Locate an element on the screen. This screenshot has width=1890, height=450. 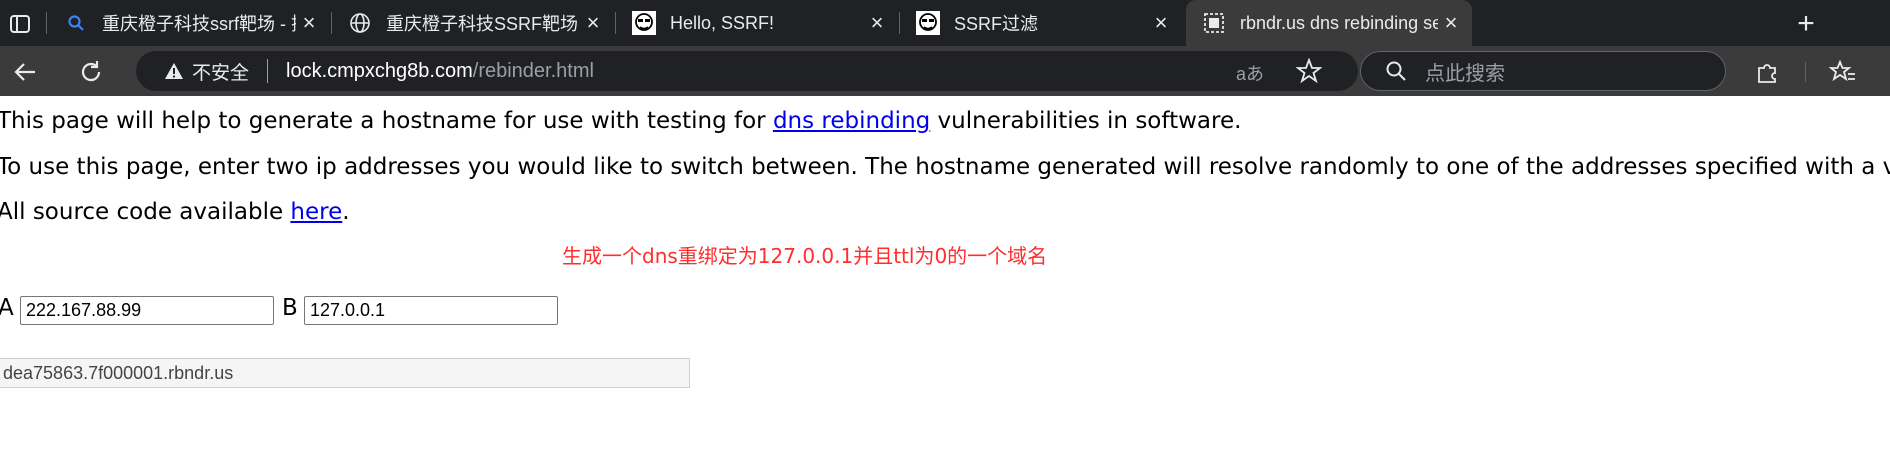
ip-a-input is located at coordinates (147, 310).